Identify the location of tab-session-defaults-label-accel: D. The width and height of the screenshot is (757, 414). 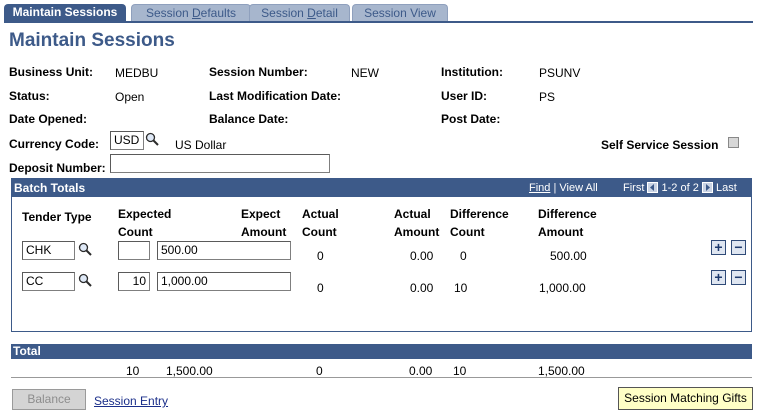
(196, 13).